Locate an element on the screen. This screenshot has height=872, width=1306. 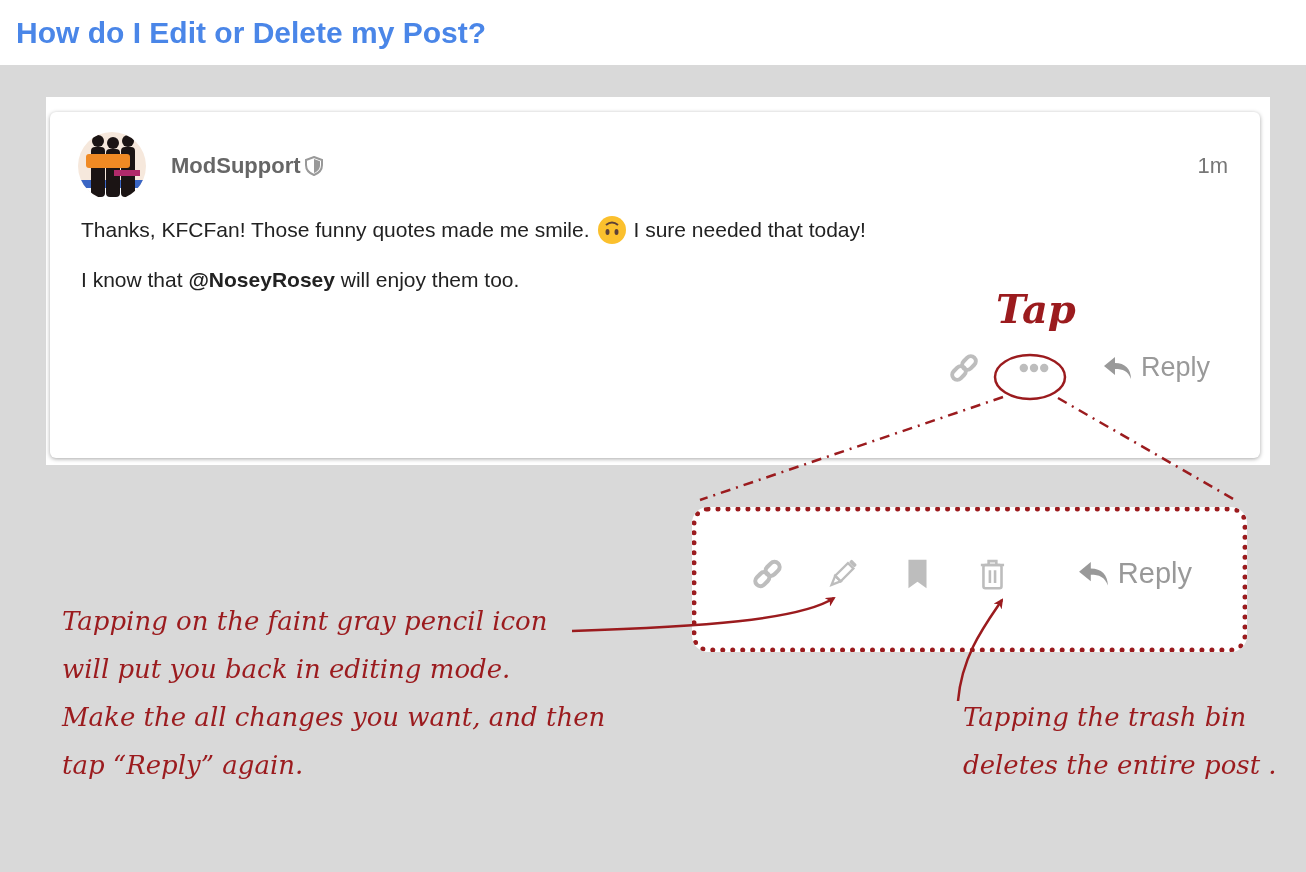
post-text: I sure needed that today! is located at coordinates (749, 230).